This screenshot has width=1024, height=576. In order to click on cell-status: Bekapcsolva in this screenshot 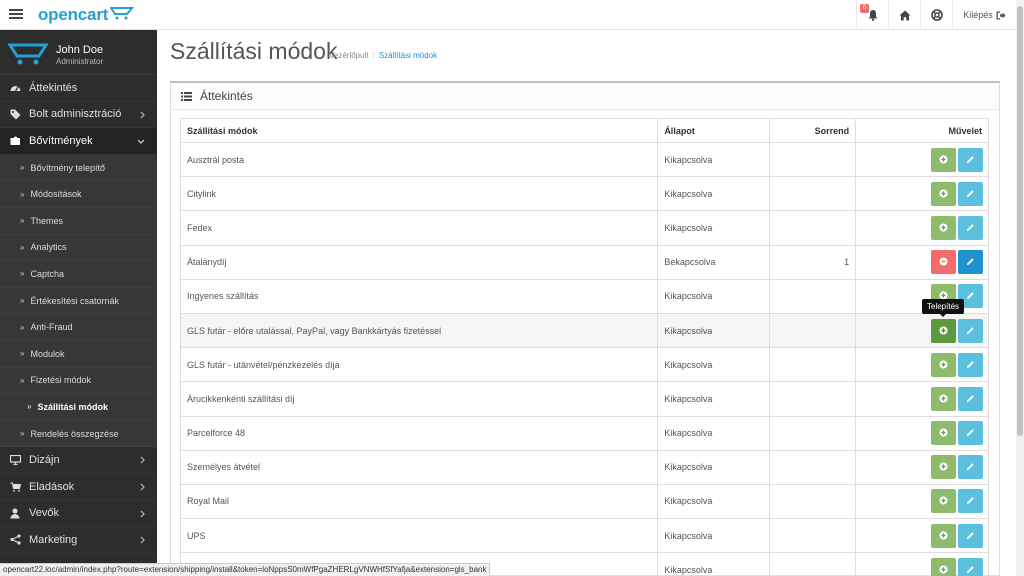, I will do `click(714, 262)`.